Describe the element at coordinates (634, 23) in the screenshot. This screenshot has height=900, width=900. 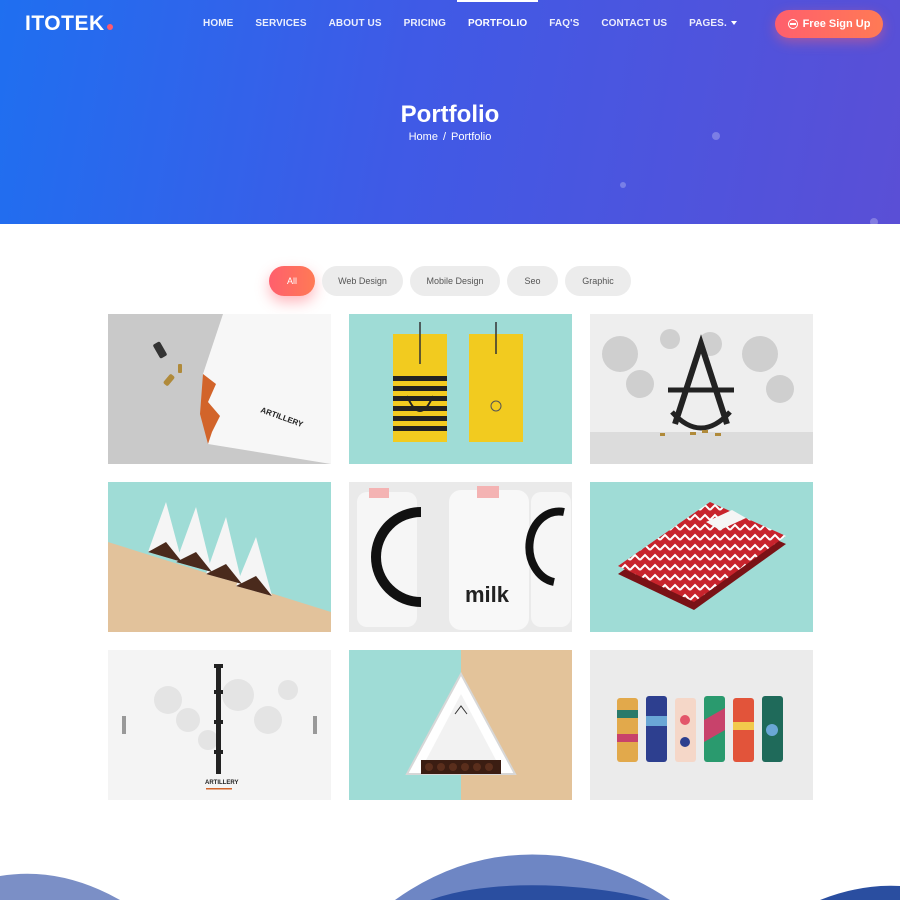
I see `nav-contact-us: CONTACT US` at that location.